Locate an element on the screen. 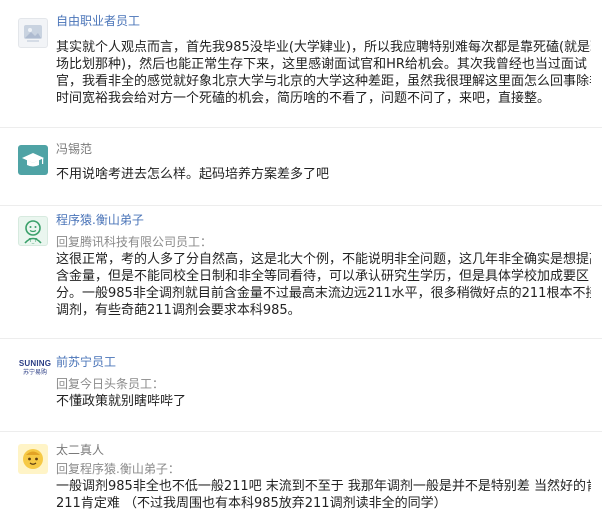  comment-text: 不用说啥考进去怎么样。起码培养方案差多了吧 is located at coordinates (323, 174).